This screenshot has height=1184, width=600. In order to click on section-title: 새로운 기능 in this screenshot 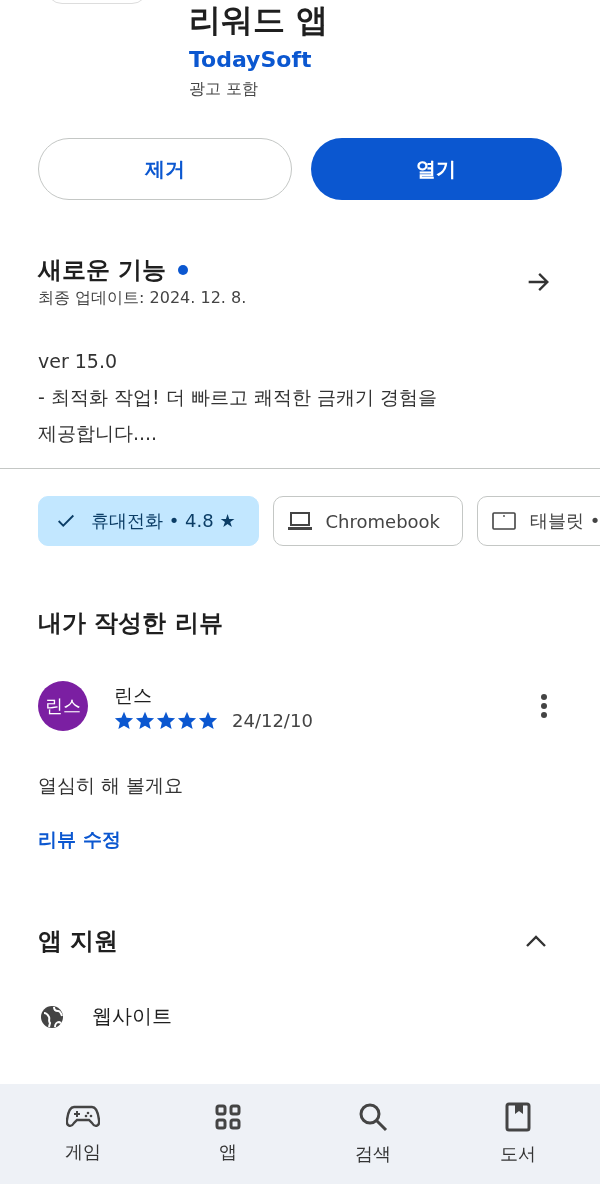, I will do `click(102, 270)`.